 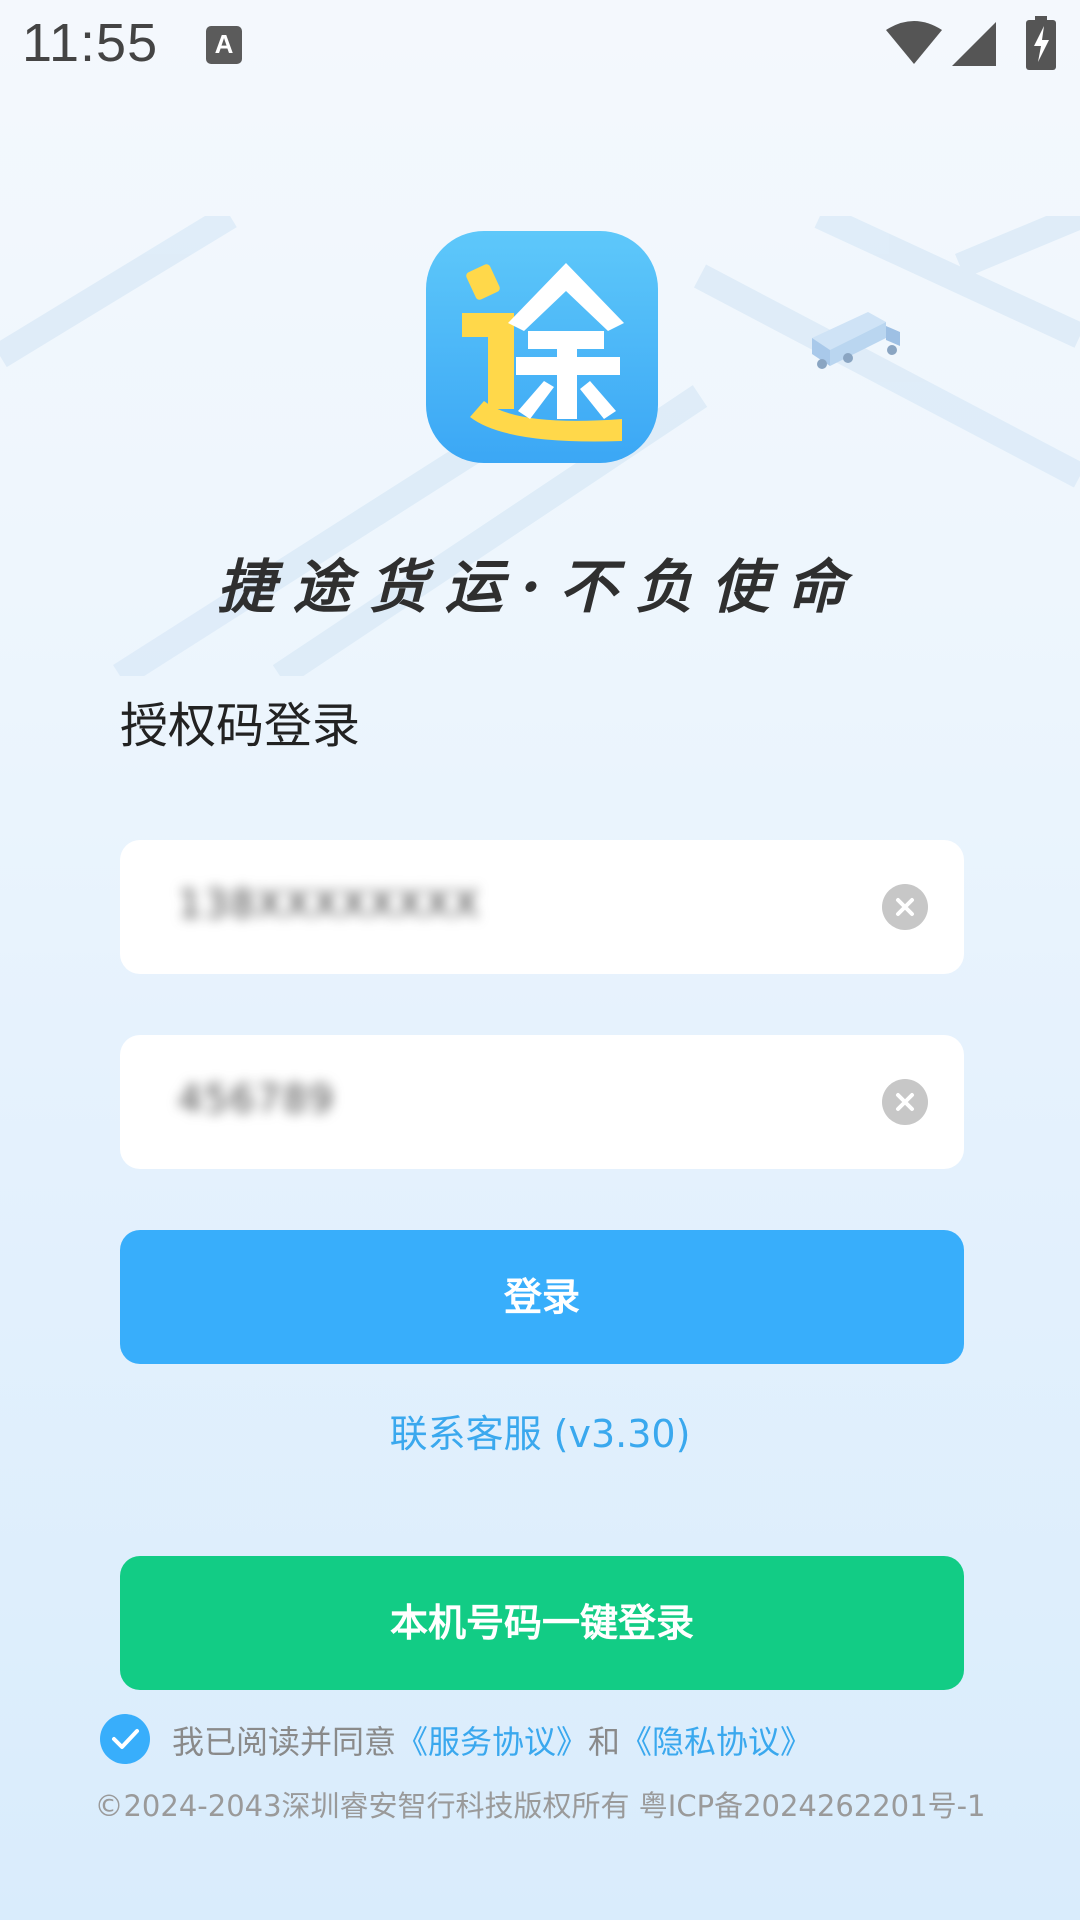 What do you see at coordinates (224, 45) in the screenshot?
I see `text-a-icon: A` at bounding box center [224, 45].